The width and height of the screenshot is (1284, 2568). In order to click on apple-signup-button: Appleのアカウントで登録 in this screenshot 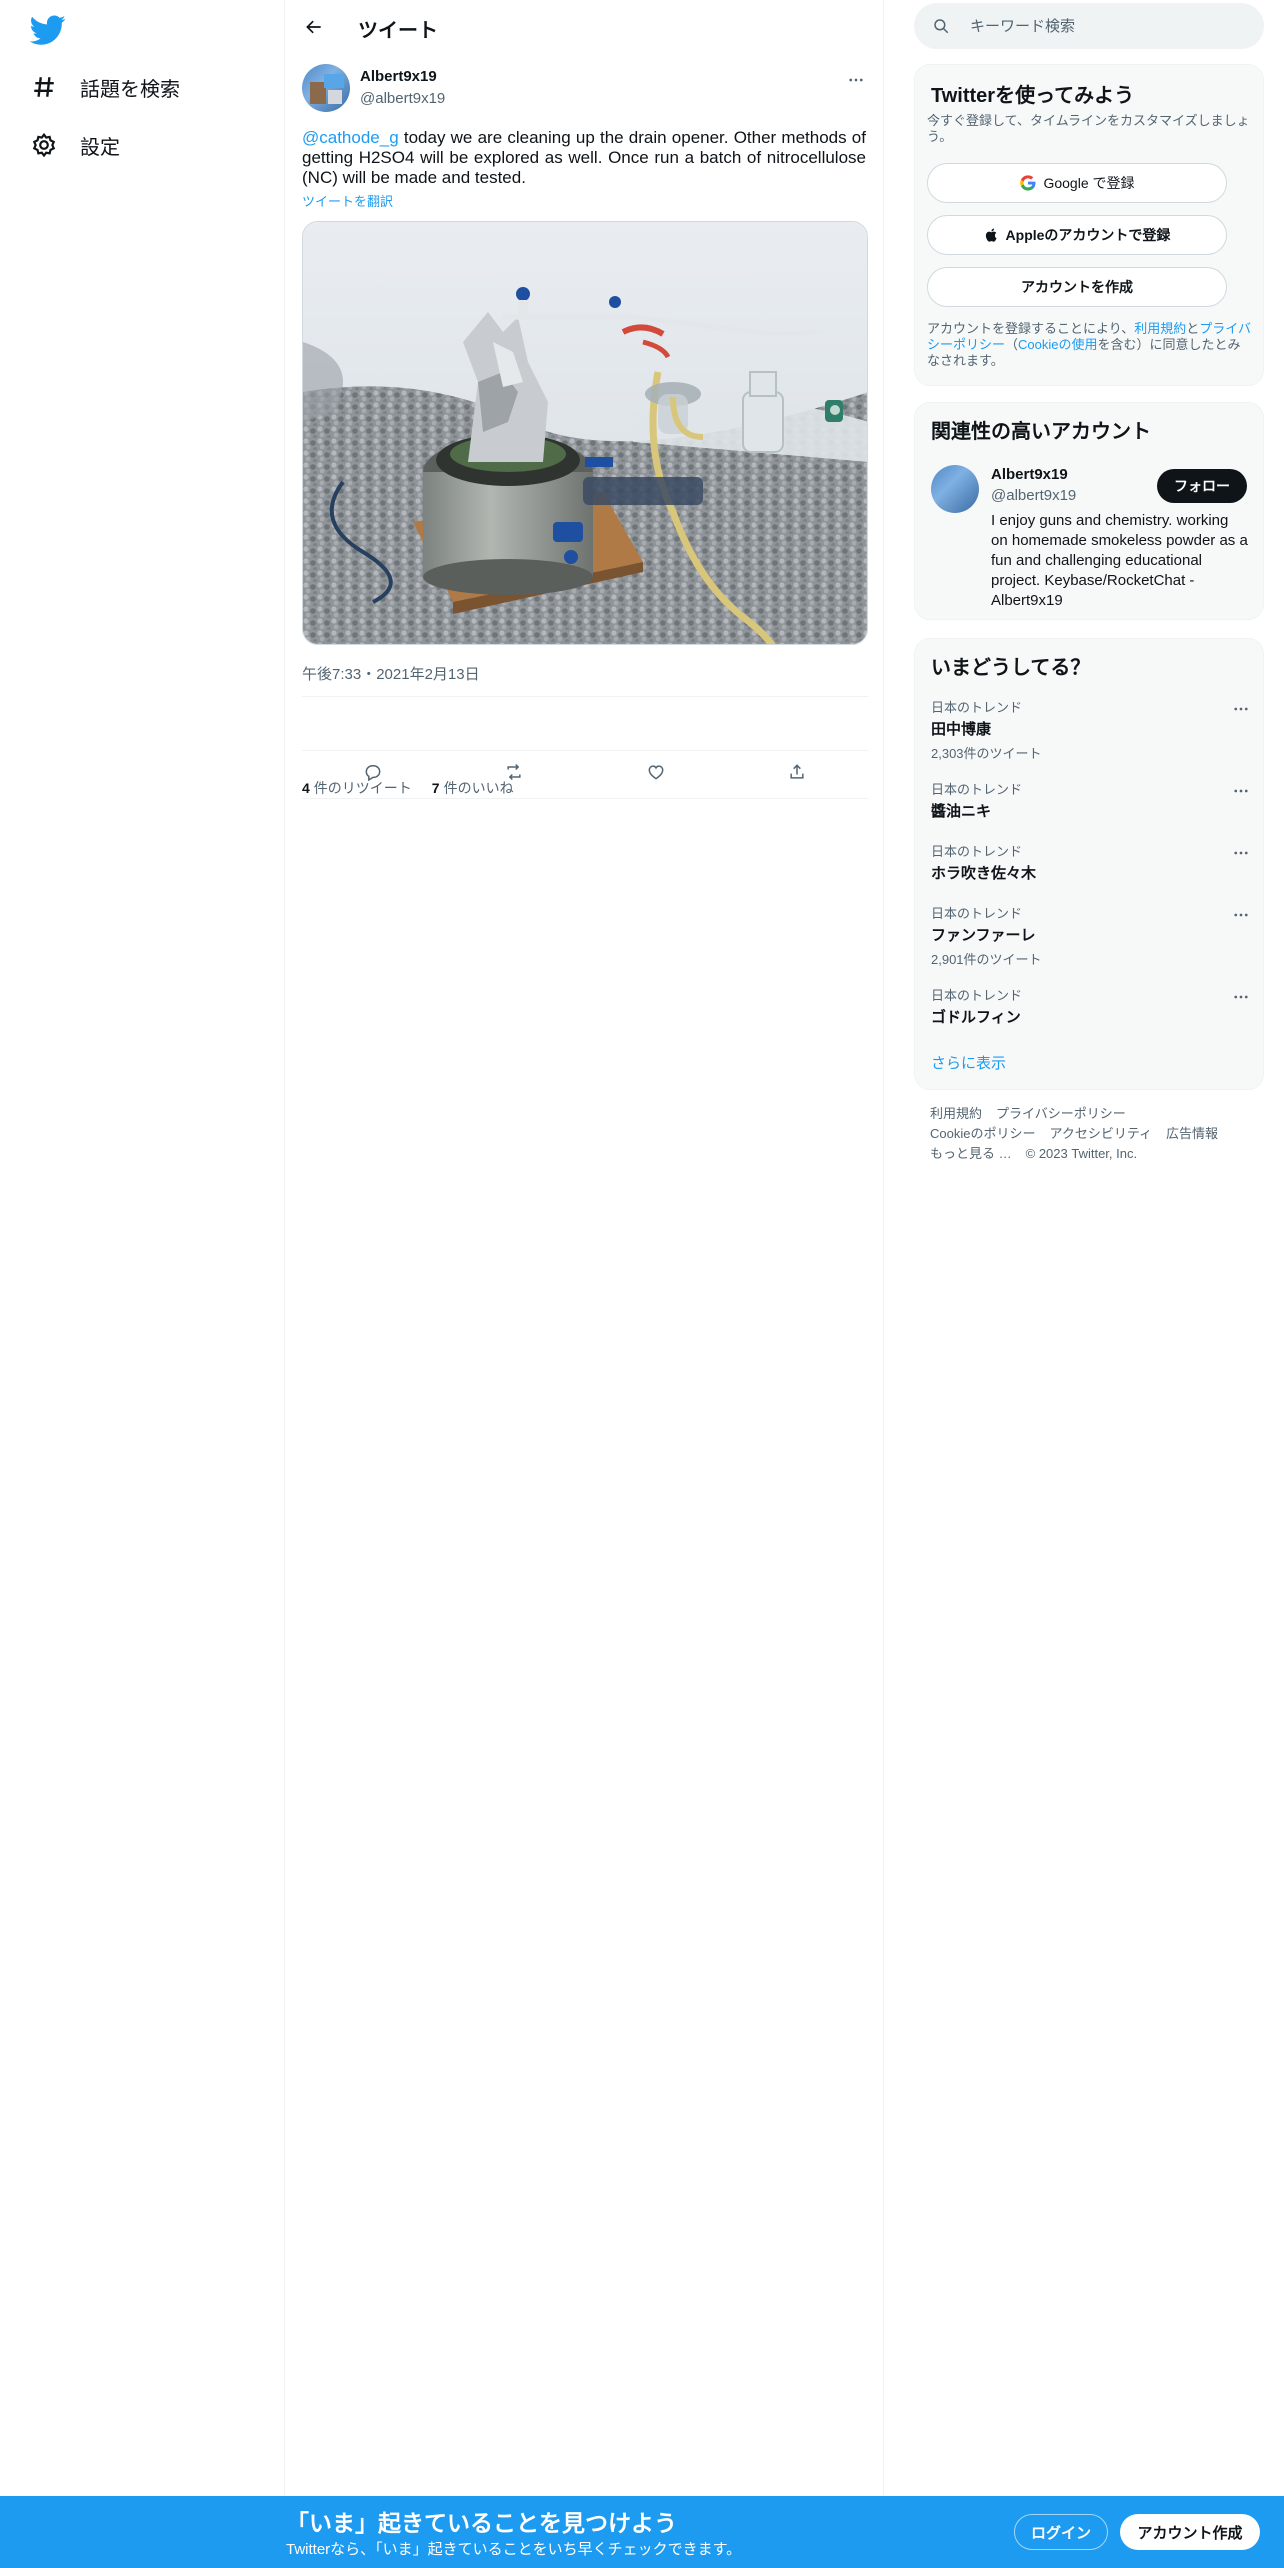, I will do `click(1077, 235)`.